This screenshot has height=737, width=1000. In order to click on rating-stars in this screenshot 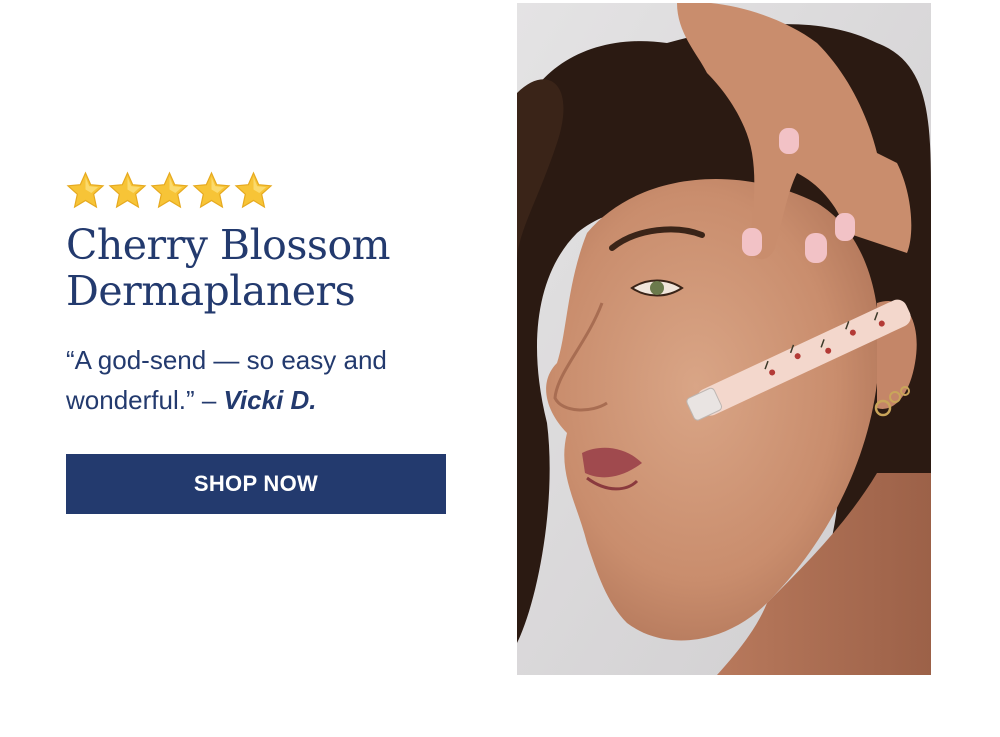, I will do `click(261, 190)`.